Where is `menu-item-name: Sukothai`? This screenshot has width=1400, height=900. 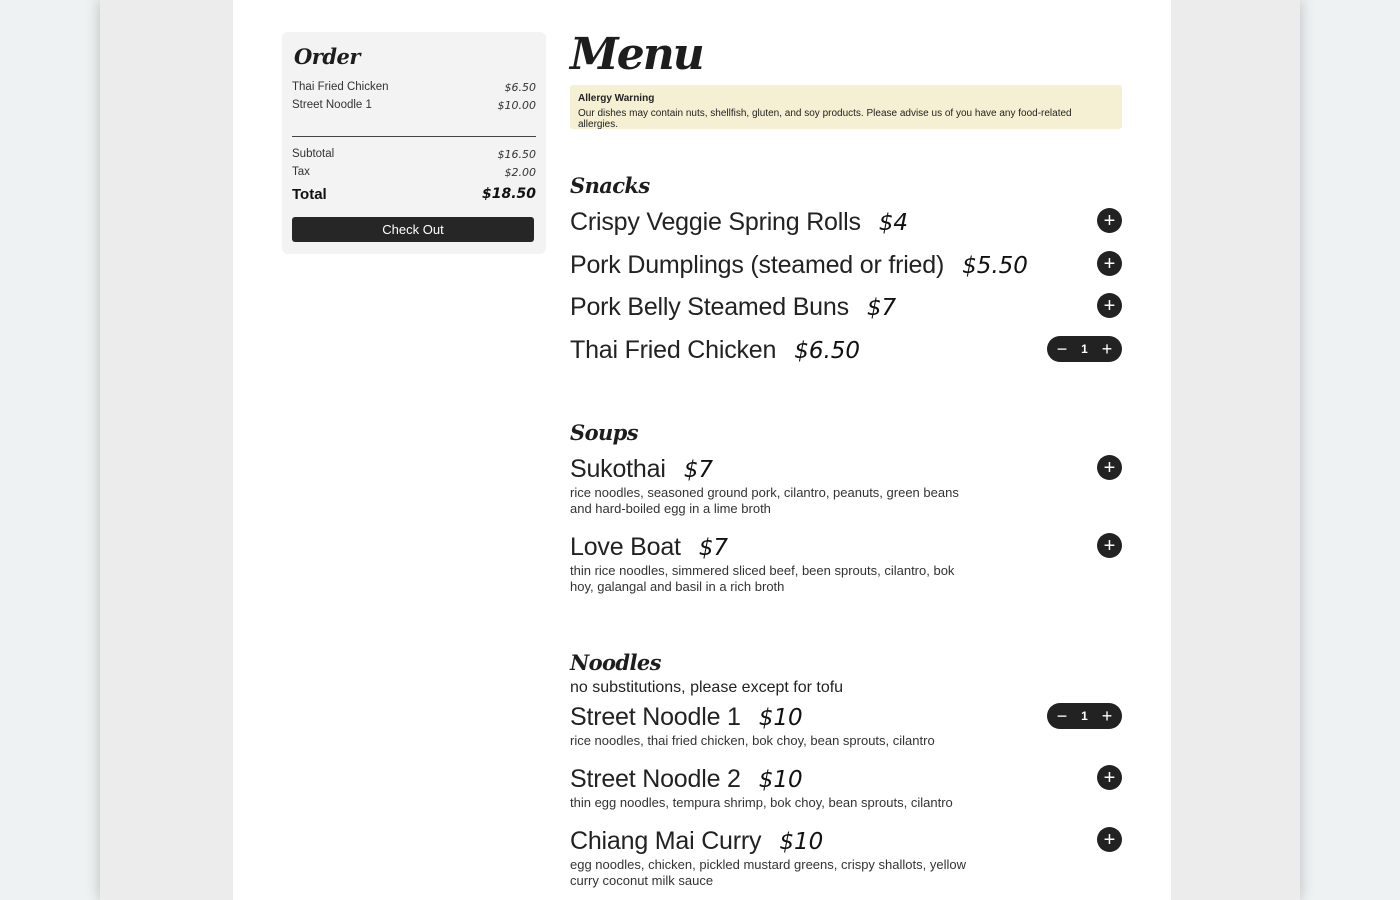
menu-item-name: Sukothai is located at coordinates (618, 469).